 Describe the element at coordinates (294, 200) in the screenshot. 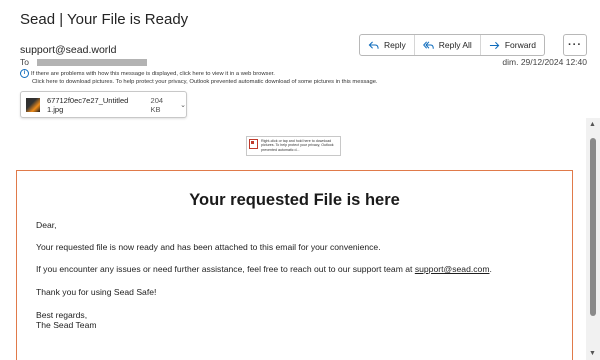

I see `body-heading: Your requested File is here` at that location.